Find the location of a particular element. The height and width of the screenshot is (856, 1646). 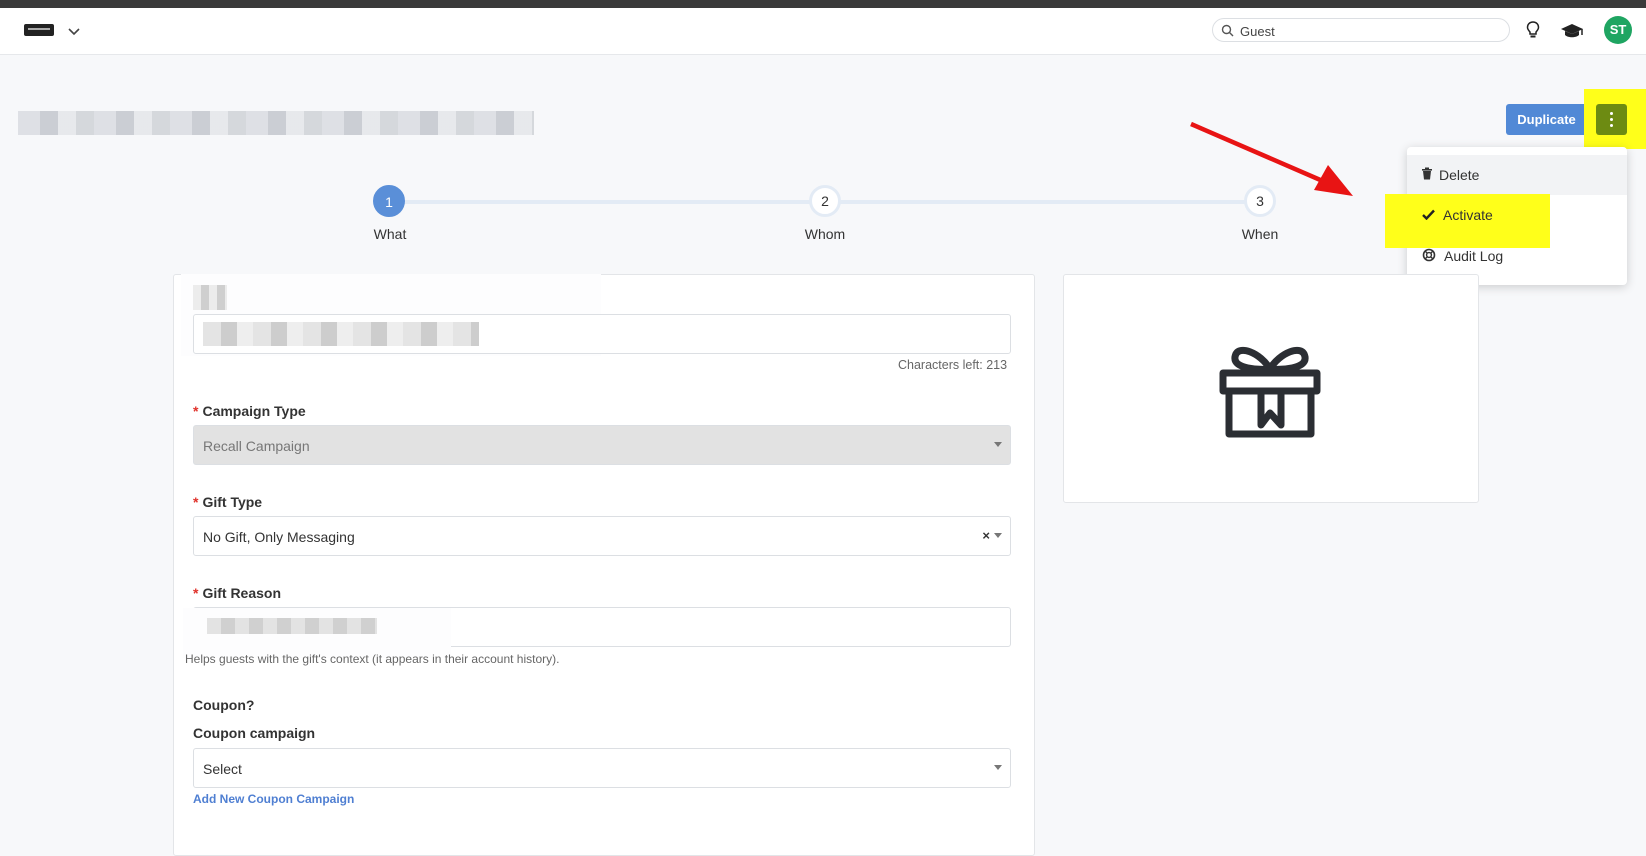

kebab-icon is located at coordinates (1611, 113).